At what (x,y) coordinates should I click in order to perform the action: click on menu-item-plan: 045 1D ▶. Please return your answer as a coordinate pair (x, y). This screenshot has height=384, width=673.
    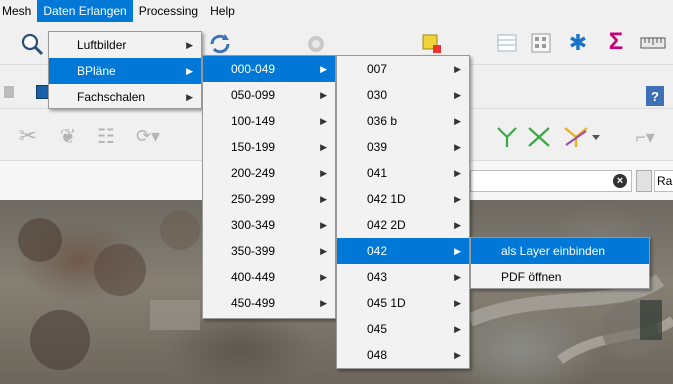
    Looking at the image, I should click on (403, 303).